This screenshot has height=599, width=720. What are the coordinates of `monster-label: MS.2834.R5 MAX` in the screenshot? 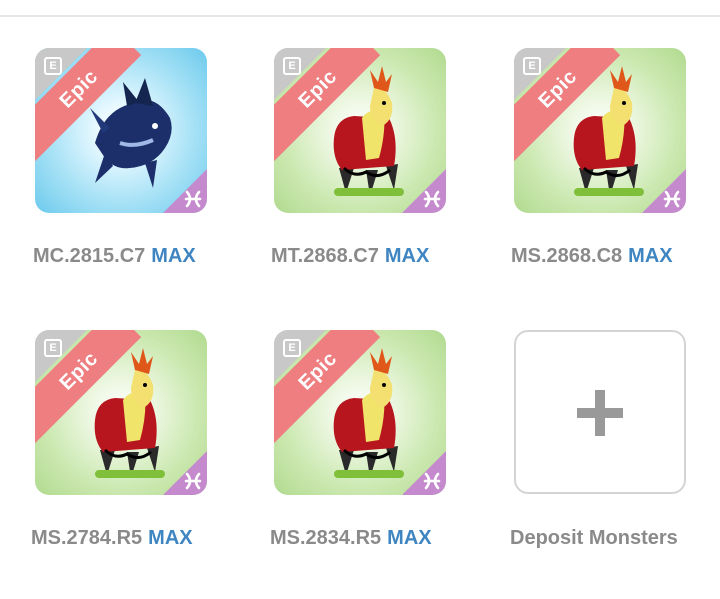 It's located at (351, 538).